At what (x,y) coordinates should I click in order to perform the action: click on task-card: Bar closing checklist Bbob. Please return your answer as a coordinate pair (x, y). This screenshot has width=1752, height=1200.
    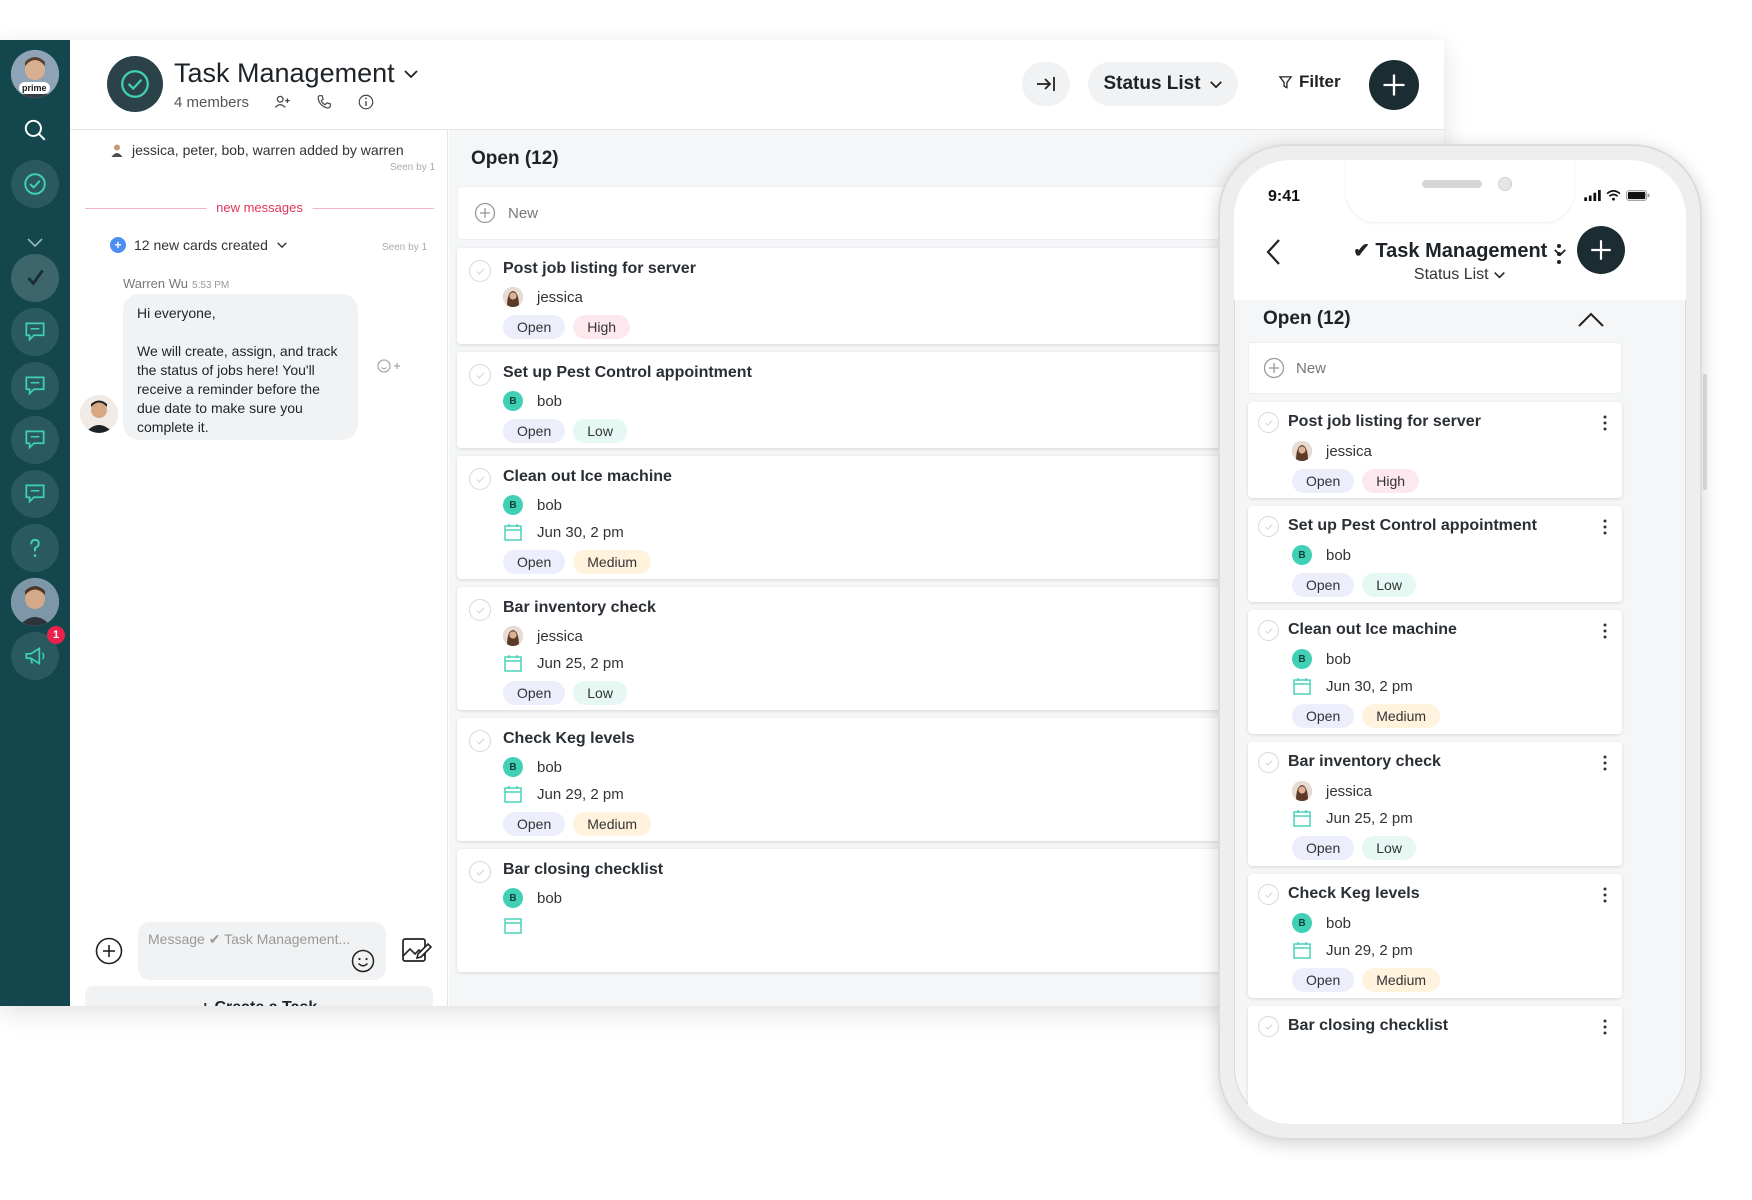
    Looking at the image, I should click on (867, 910).